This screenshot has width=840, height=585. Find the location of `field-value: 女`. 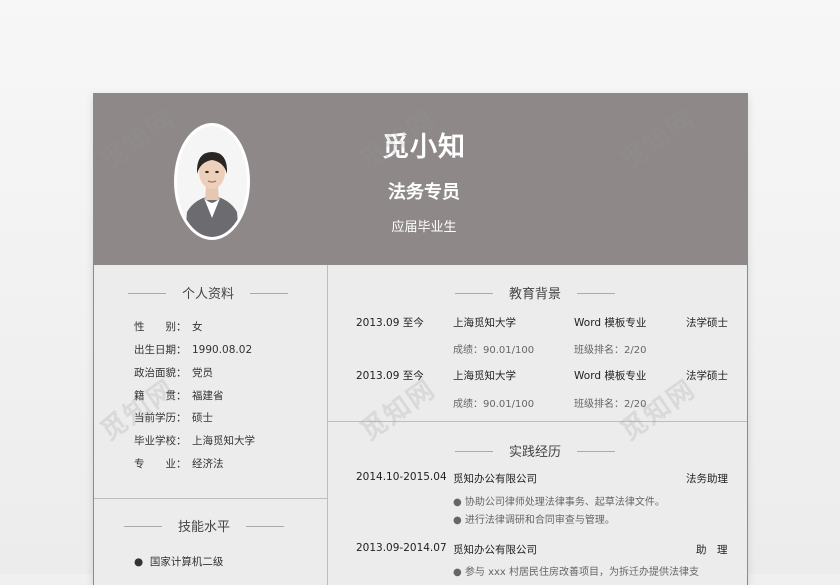

field-value: 女 is located at coordinates (197, 327).